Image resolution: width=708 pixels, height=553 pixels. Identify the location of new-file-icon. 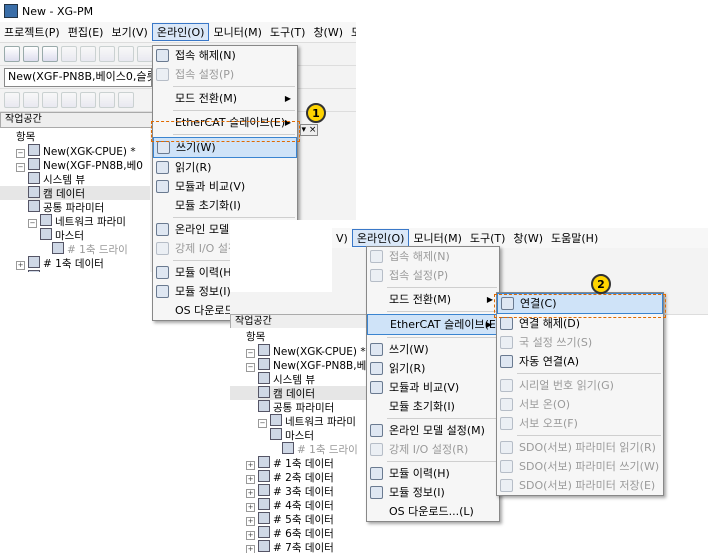
(12, 54).